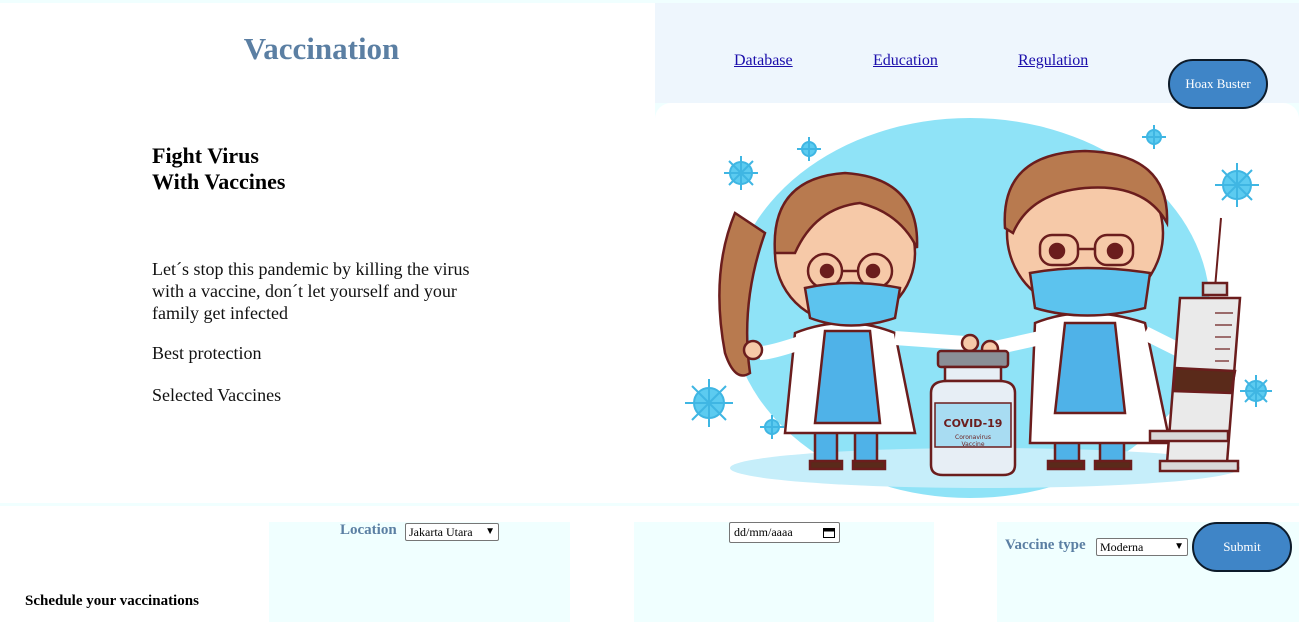 The height and width of the screenshot is (625, 1299). I want to click on submit-button: Submit, so click(1242, 547).